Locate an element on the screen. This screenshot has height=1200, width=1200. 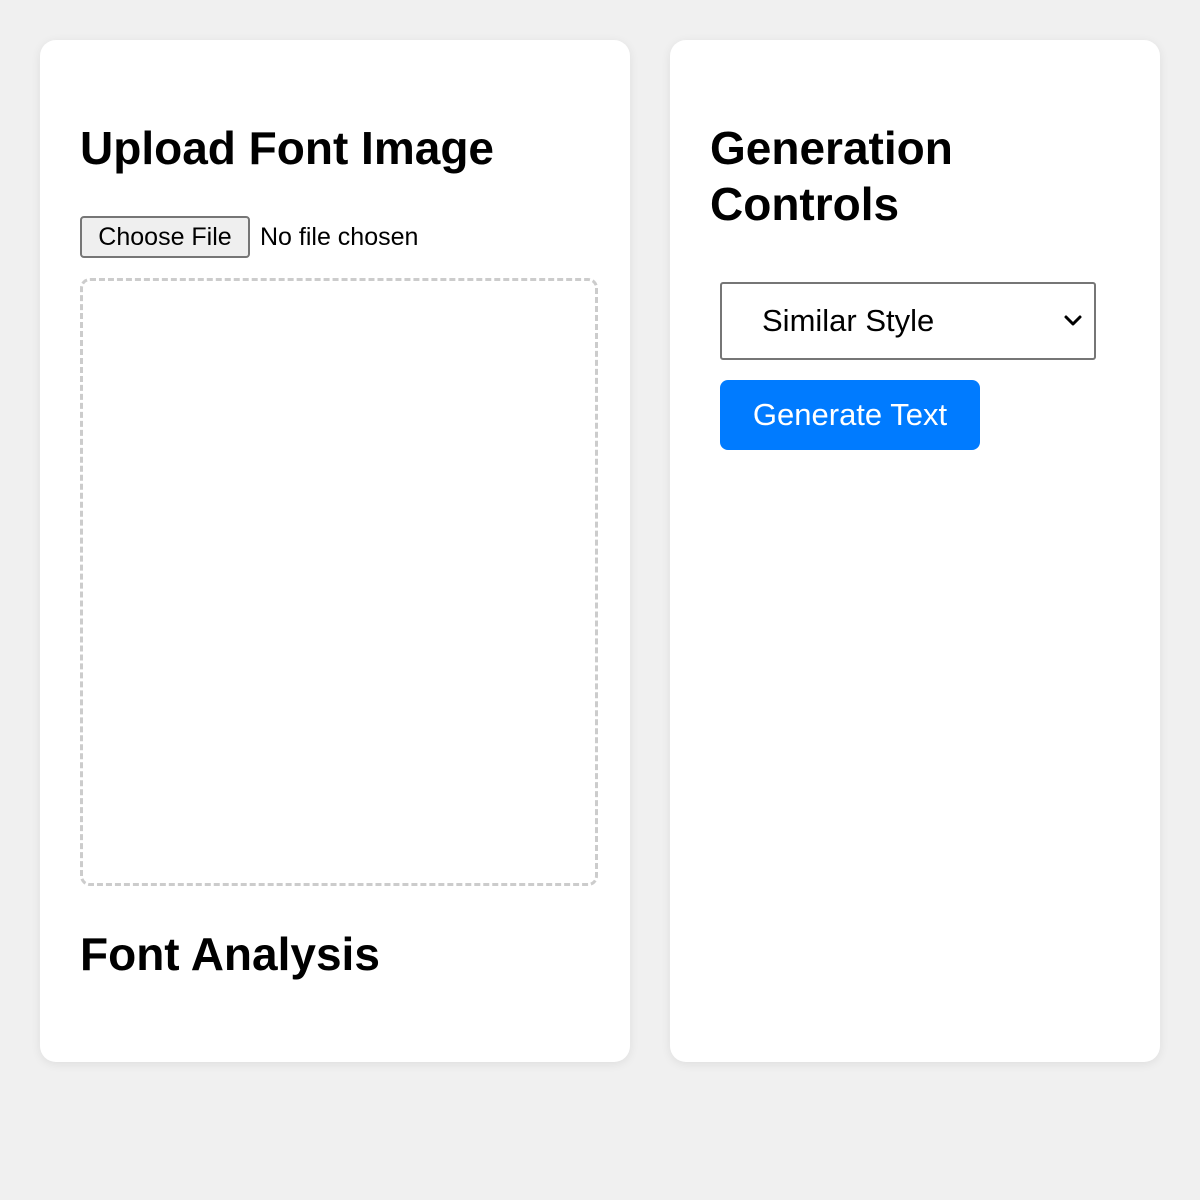
file-input: Choose File No file chosen is located at coordinates (249, 237).